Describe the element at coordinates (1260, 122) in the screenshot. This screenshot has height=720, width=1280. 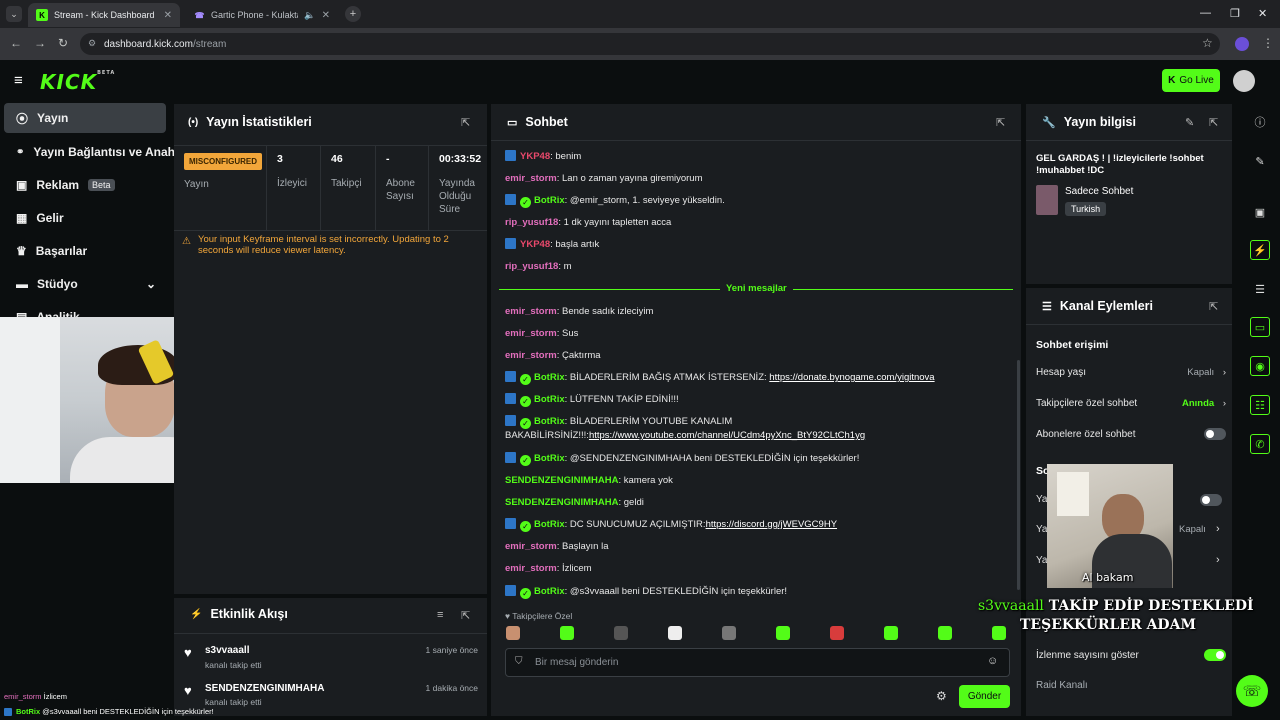
I see `info-icon: ⓘ` at that location.